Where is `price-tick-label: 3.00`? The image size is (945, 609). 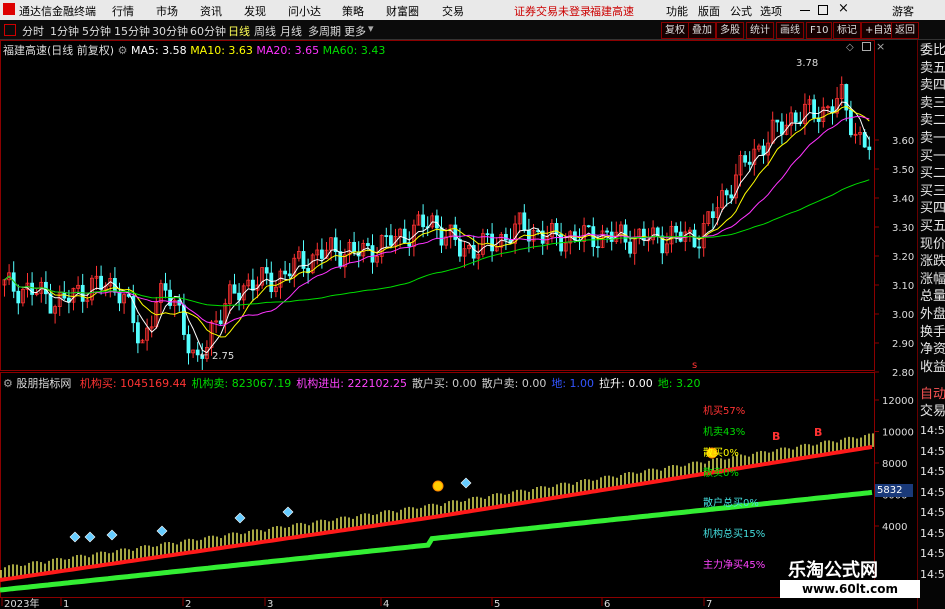 price-tick-label: 3.00 is located at coordinates (903, 315).